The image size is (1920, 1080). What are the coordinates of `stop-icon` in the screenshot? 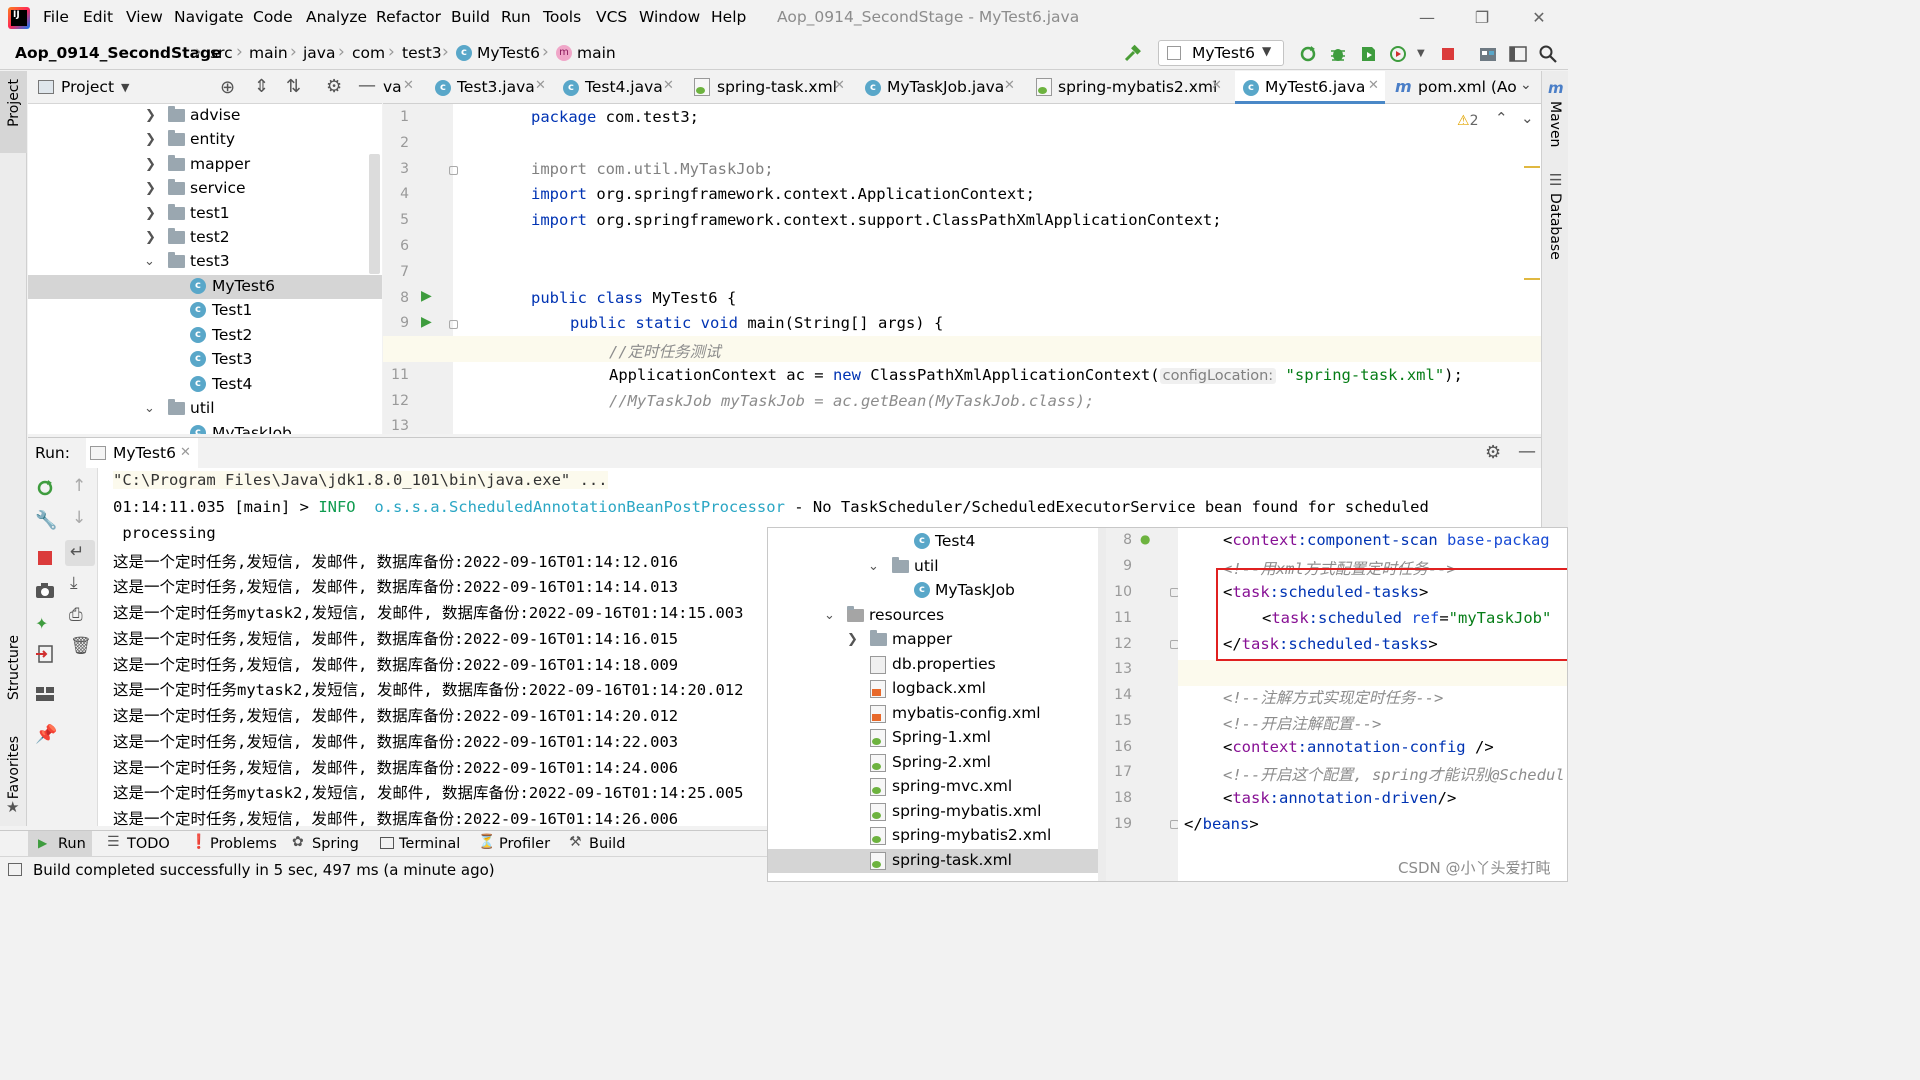 It's located at (1448, 54).